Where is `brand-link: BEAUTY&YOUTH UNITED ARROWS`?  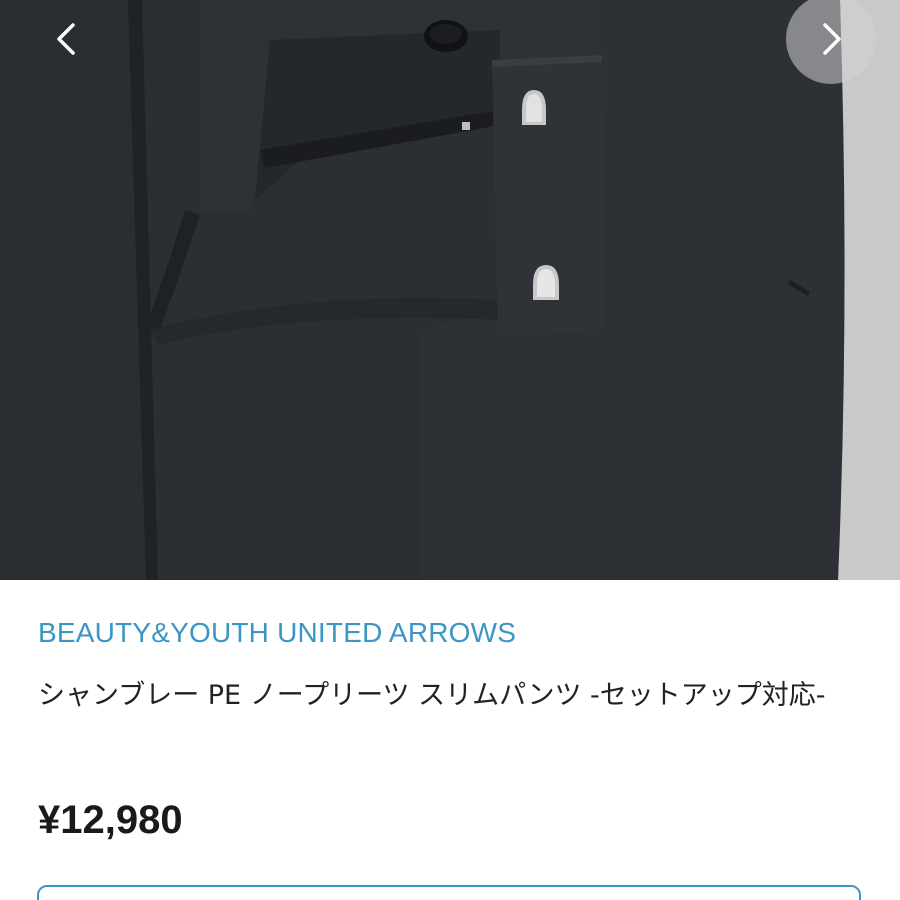
brand-link: BEAUTY&YOUTH UNITED ARROWS is located at coordinates (277, 633).